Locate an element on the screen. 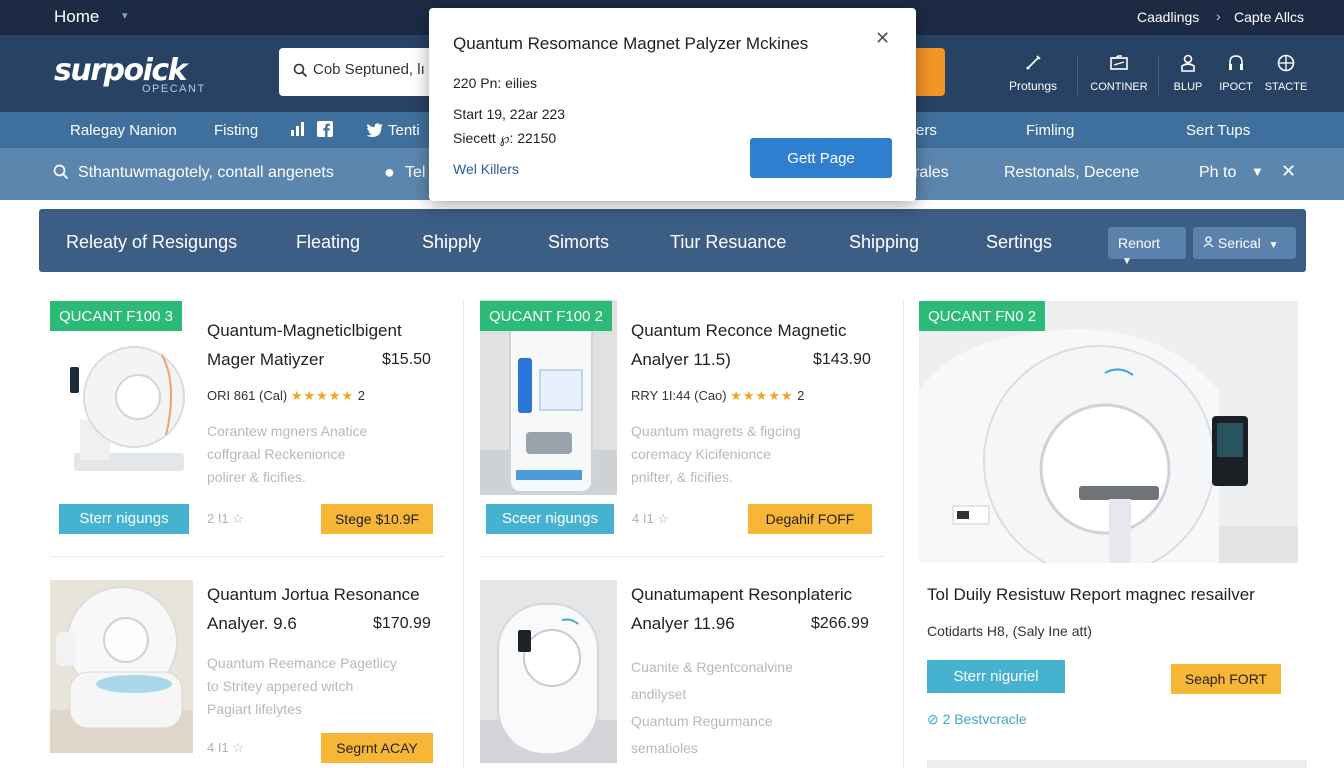 Image resolution: width=1344 pixels, height=768 pixels. product-title: Quantum Jortua Resonance is located at coordinates (313, 595).